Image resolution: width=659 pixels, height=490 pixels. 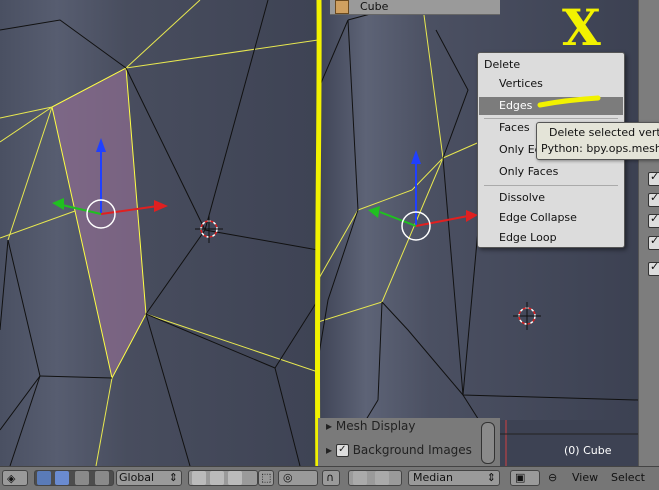 What do you see at coordinates (488, 443) in the screenshot?
I see `panel-scrollbar` at bounding box center [488, 443].